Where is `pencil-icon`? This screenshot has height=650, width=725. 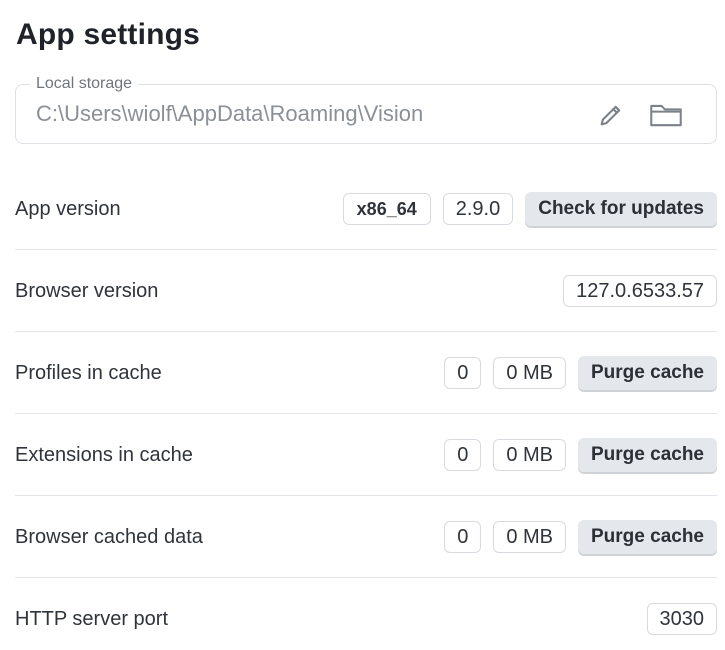 pencil-icon is located at coordinates (611, 115).